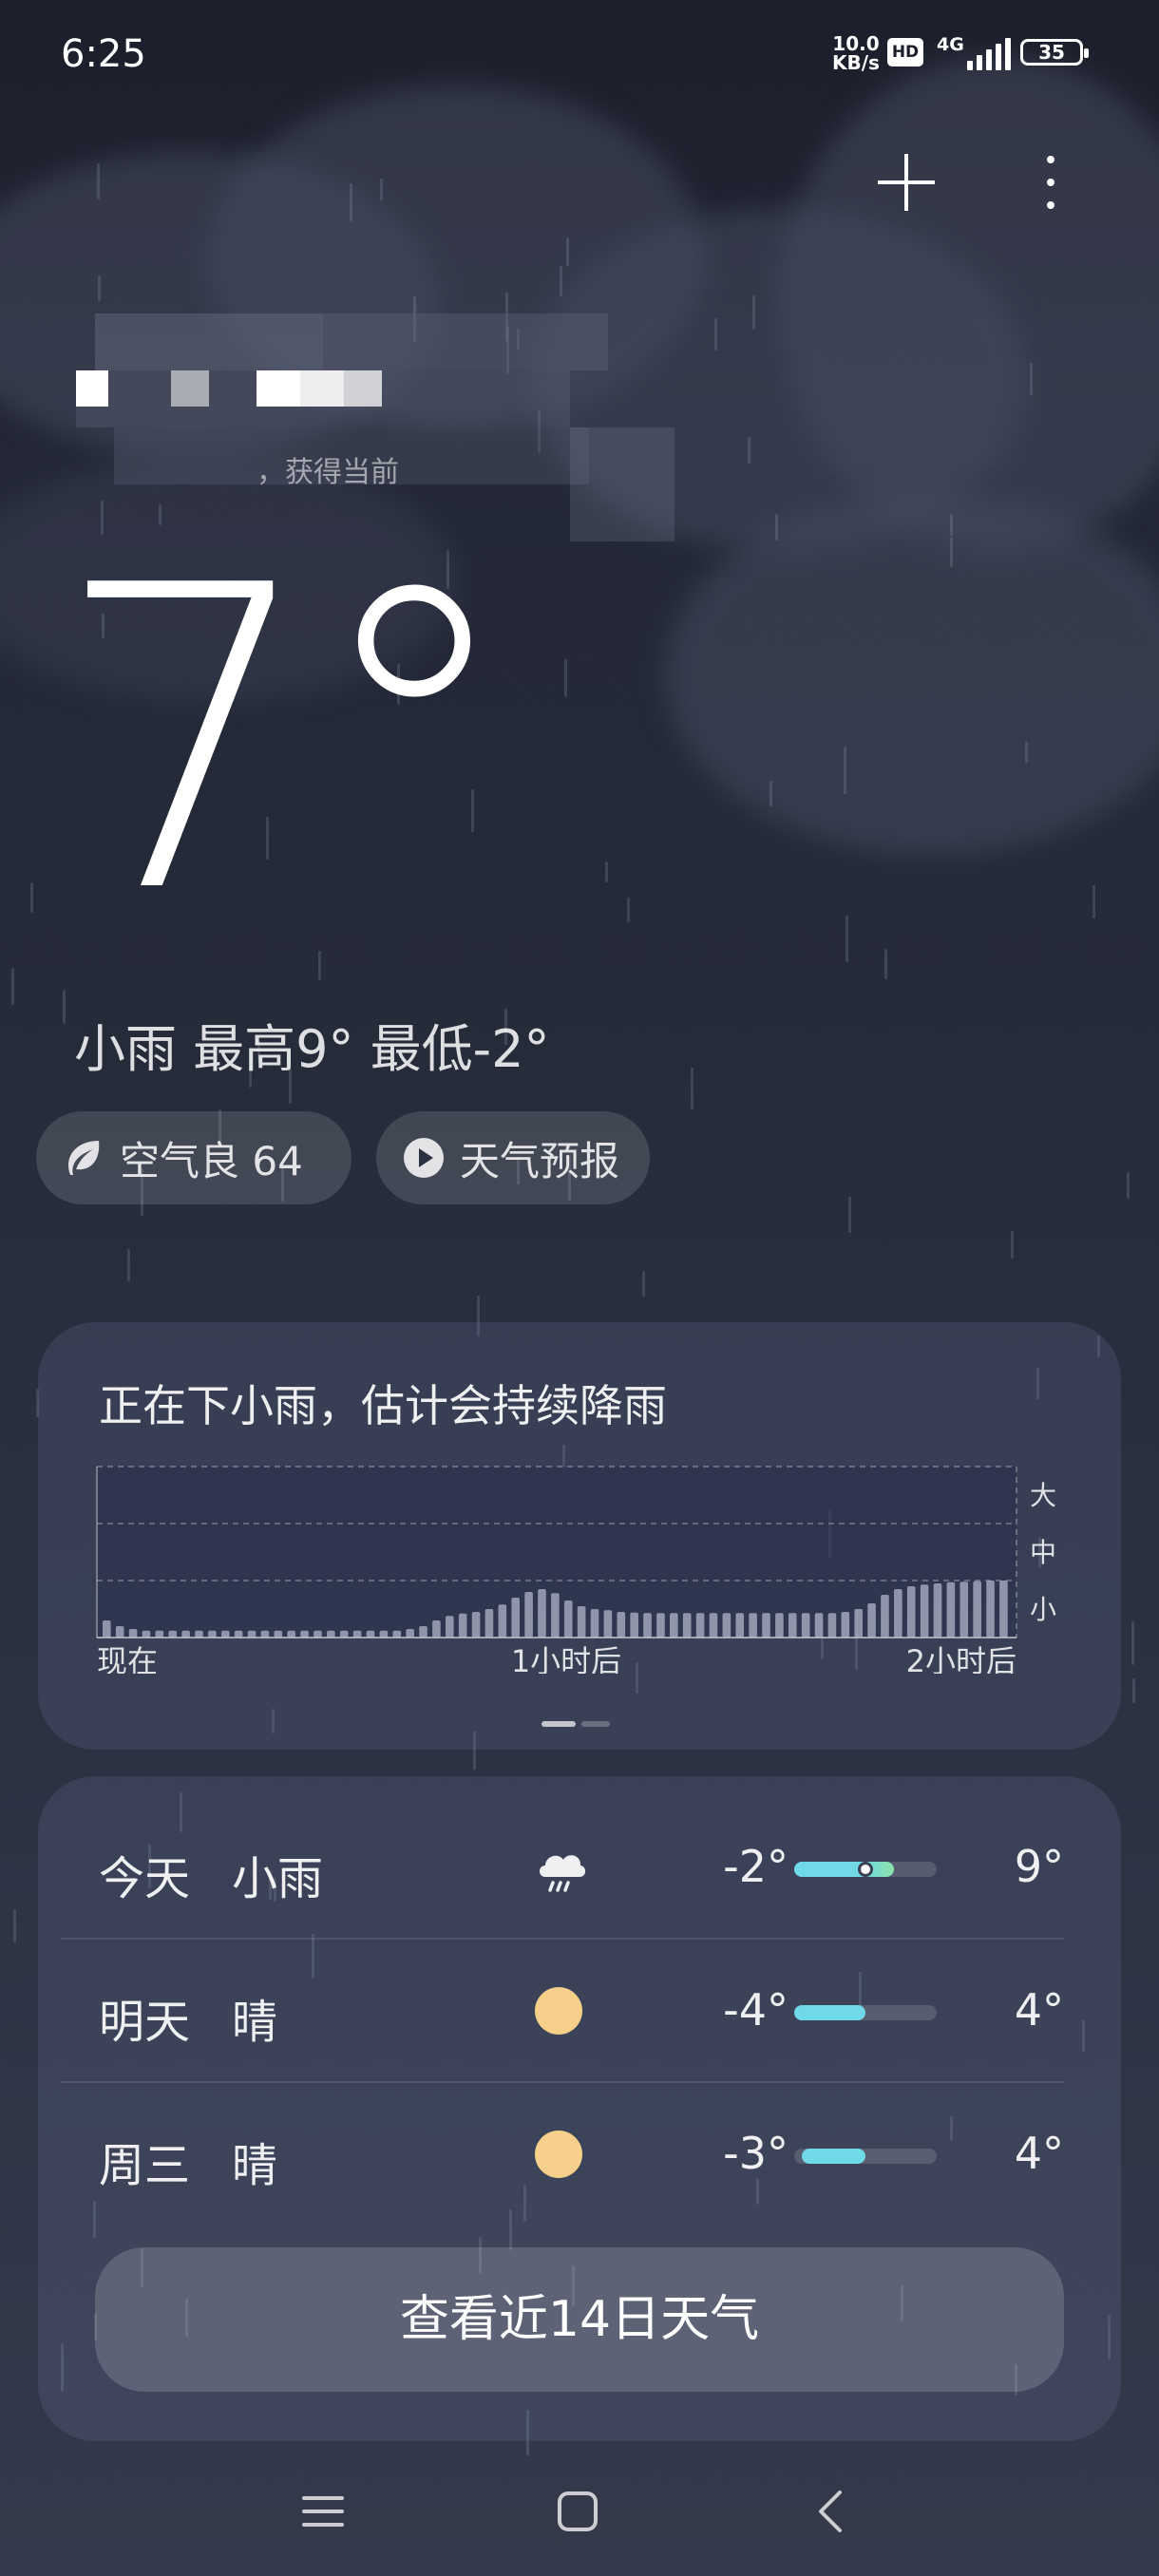  I want to click on menu-icon, so click(323, 2511).